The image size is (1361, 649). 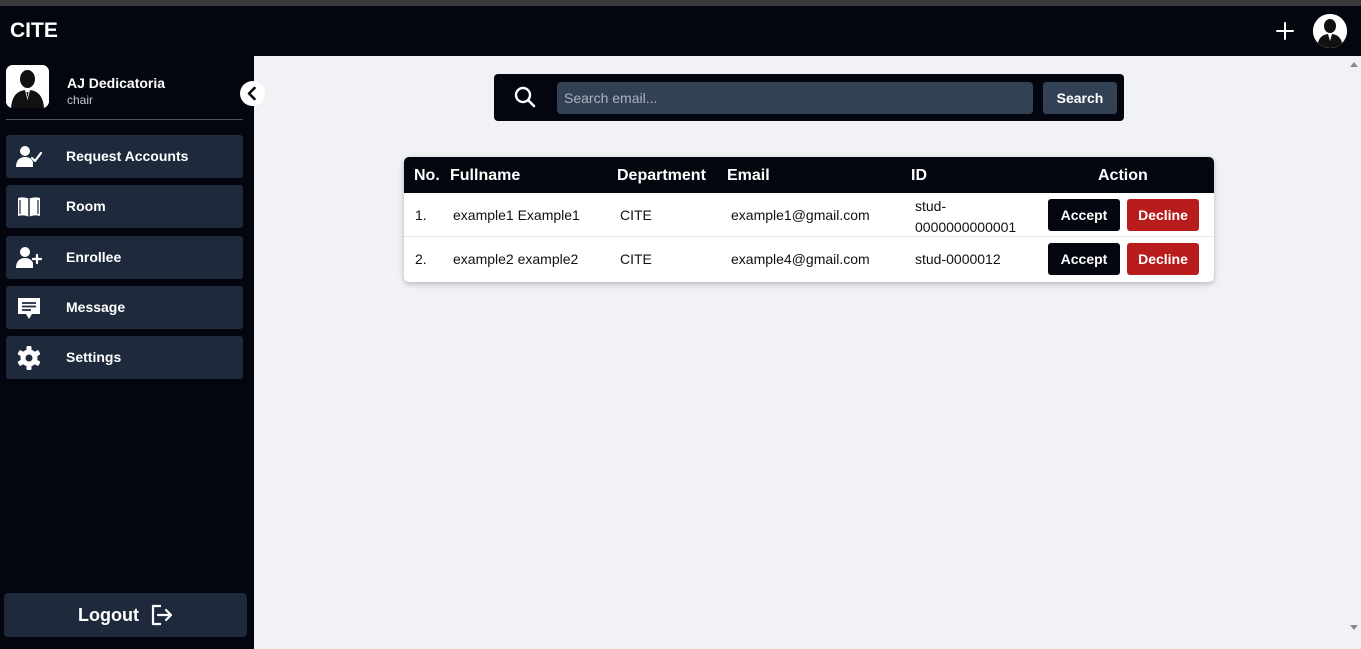 I want to click on column-header-email: Email, so click(x=748, y=175).